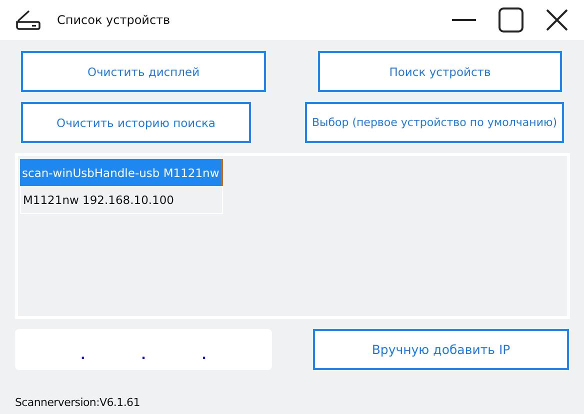  What do you see at coordinates (434, 122) in the screenshot?
I see `select-button: Выбор (первое устройство по умолчанию)` at bounding box center [434, 122].